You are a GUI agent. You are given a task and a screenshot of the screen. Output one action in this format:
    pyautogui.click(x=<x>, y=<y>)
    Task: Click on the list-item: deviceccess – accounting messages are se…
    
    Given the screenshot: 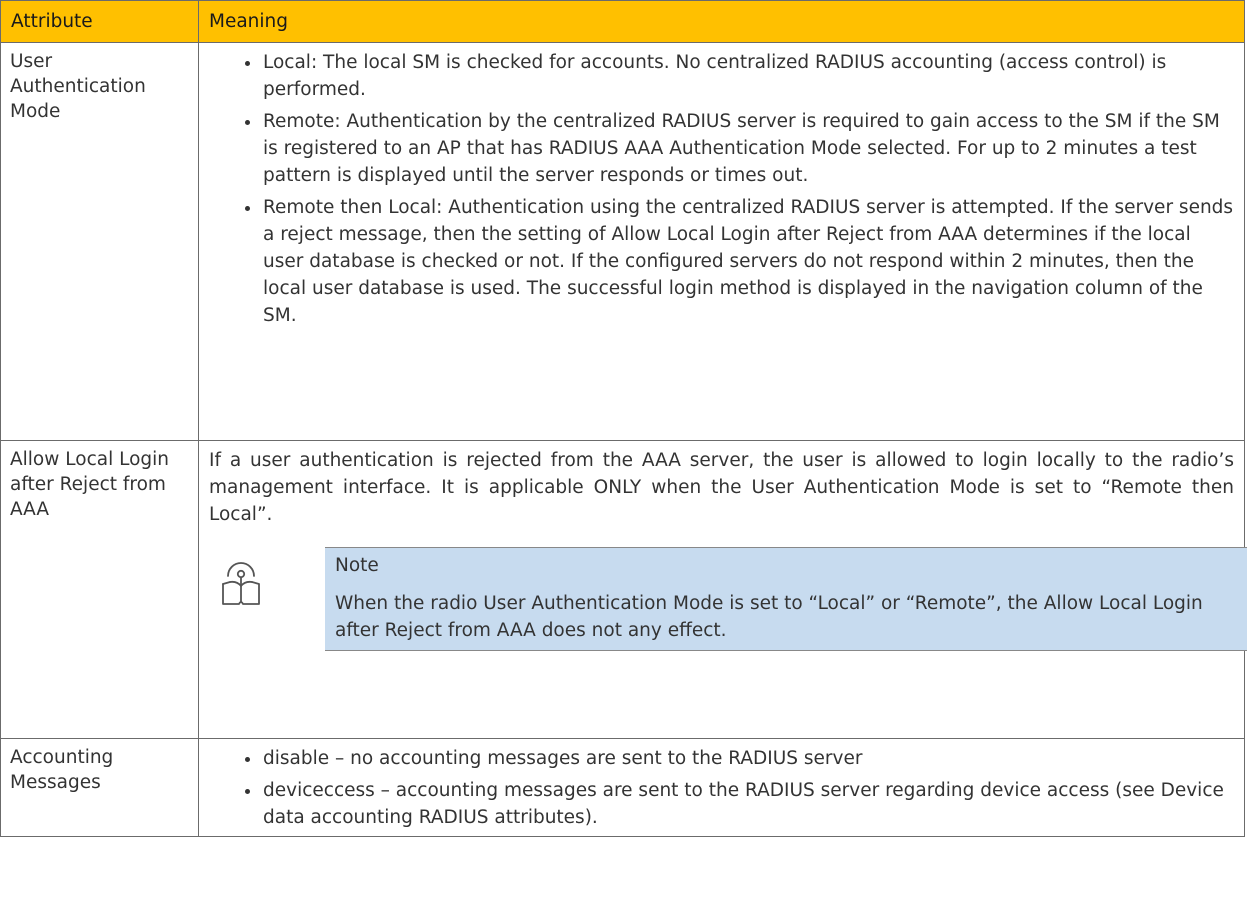 What is the action you would take?
    pyautogui.click(x=739, y=804)
    